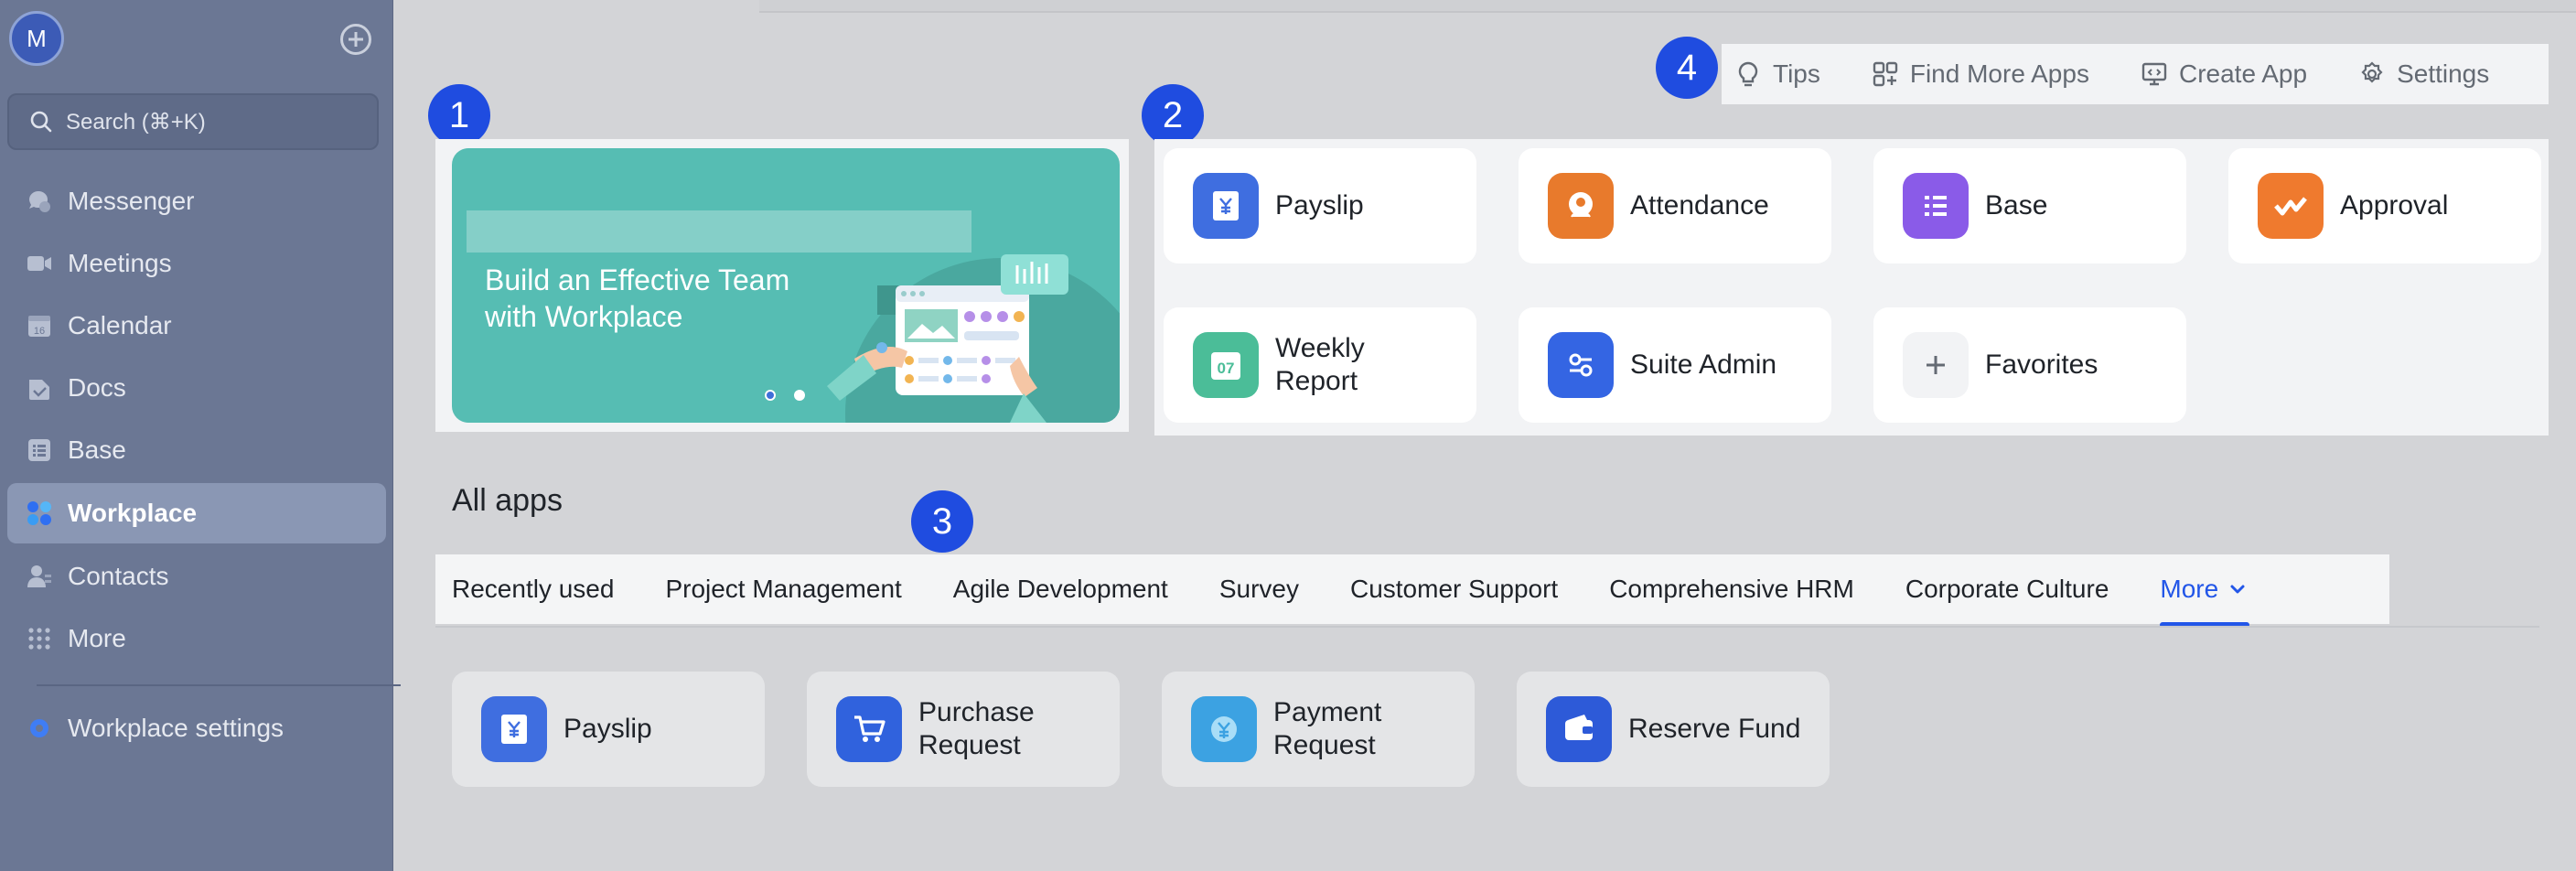  What do you see at coordinates (1667, 6) in the screenshot?
I see `top-divider` at bounding box center [1667, 6].